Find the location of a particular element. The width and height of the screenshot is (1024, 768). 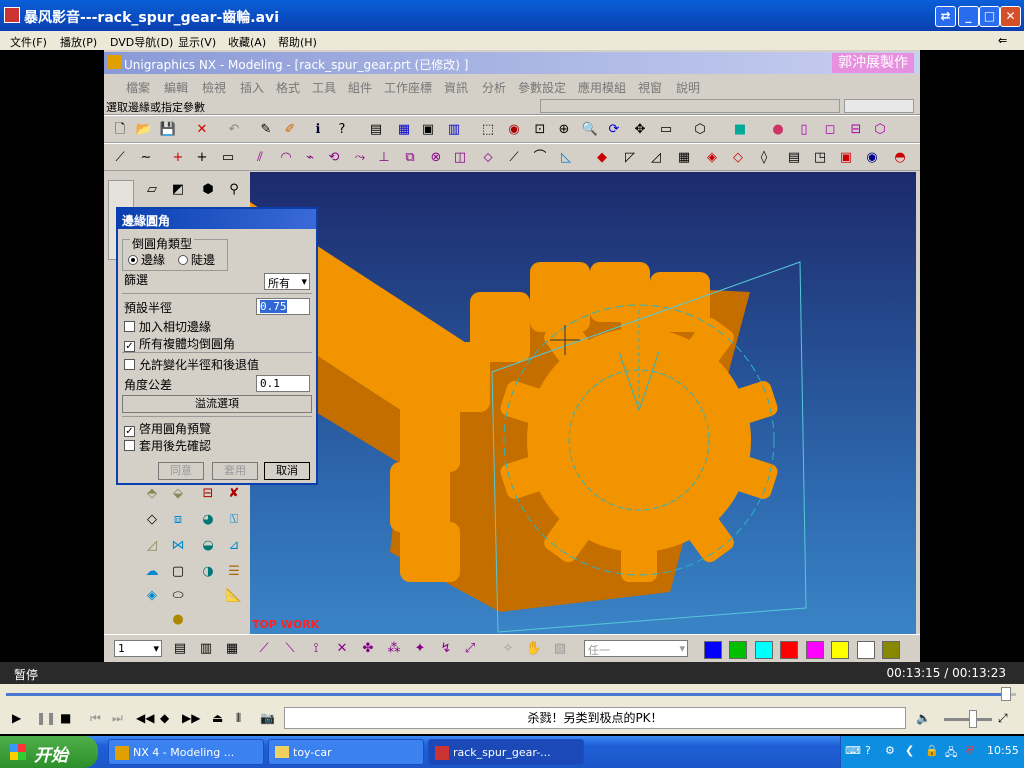

sphere-icon: ● is located at coordinates (178, 620).